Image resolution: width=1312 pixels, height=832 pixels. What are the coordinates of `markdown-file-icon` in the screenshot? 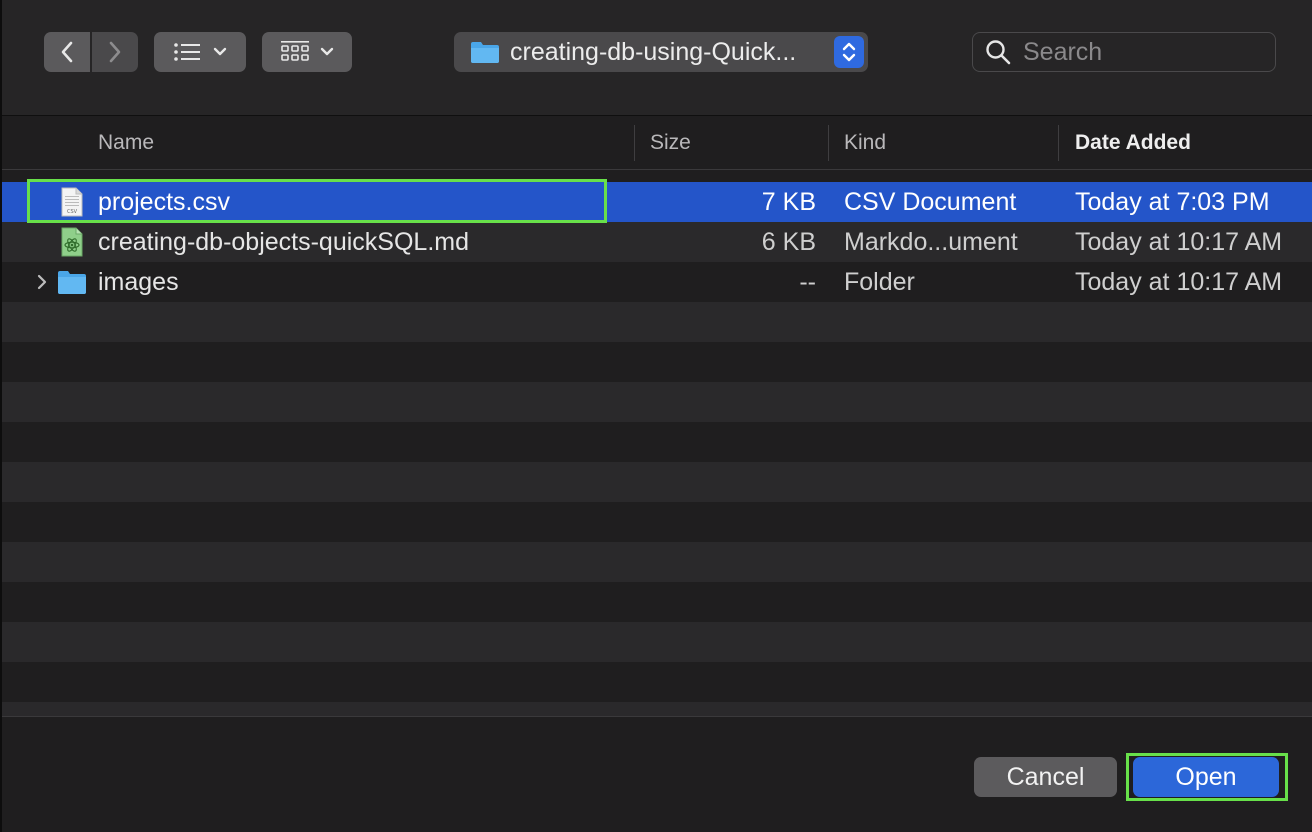 It's located at (72, 242).